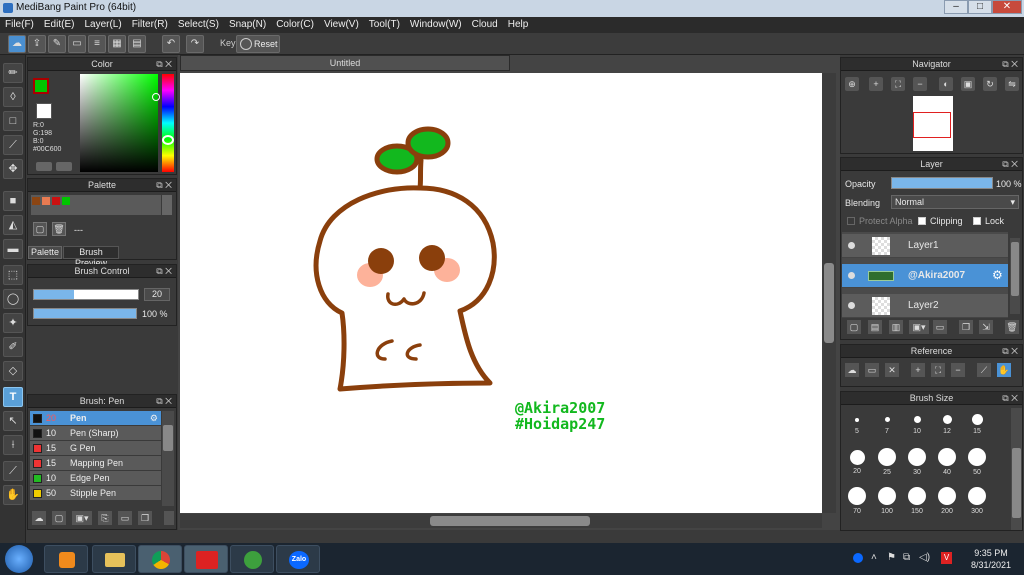  What do you see at coordinates (102, 25) in the screenshot?
I see `menu-layer: Layer(L)` at bounding box center [102, 25].